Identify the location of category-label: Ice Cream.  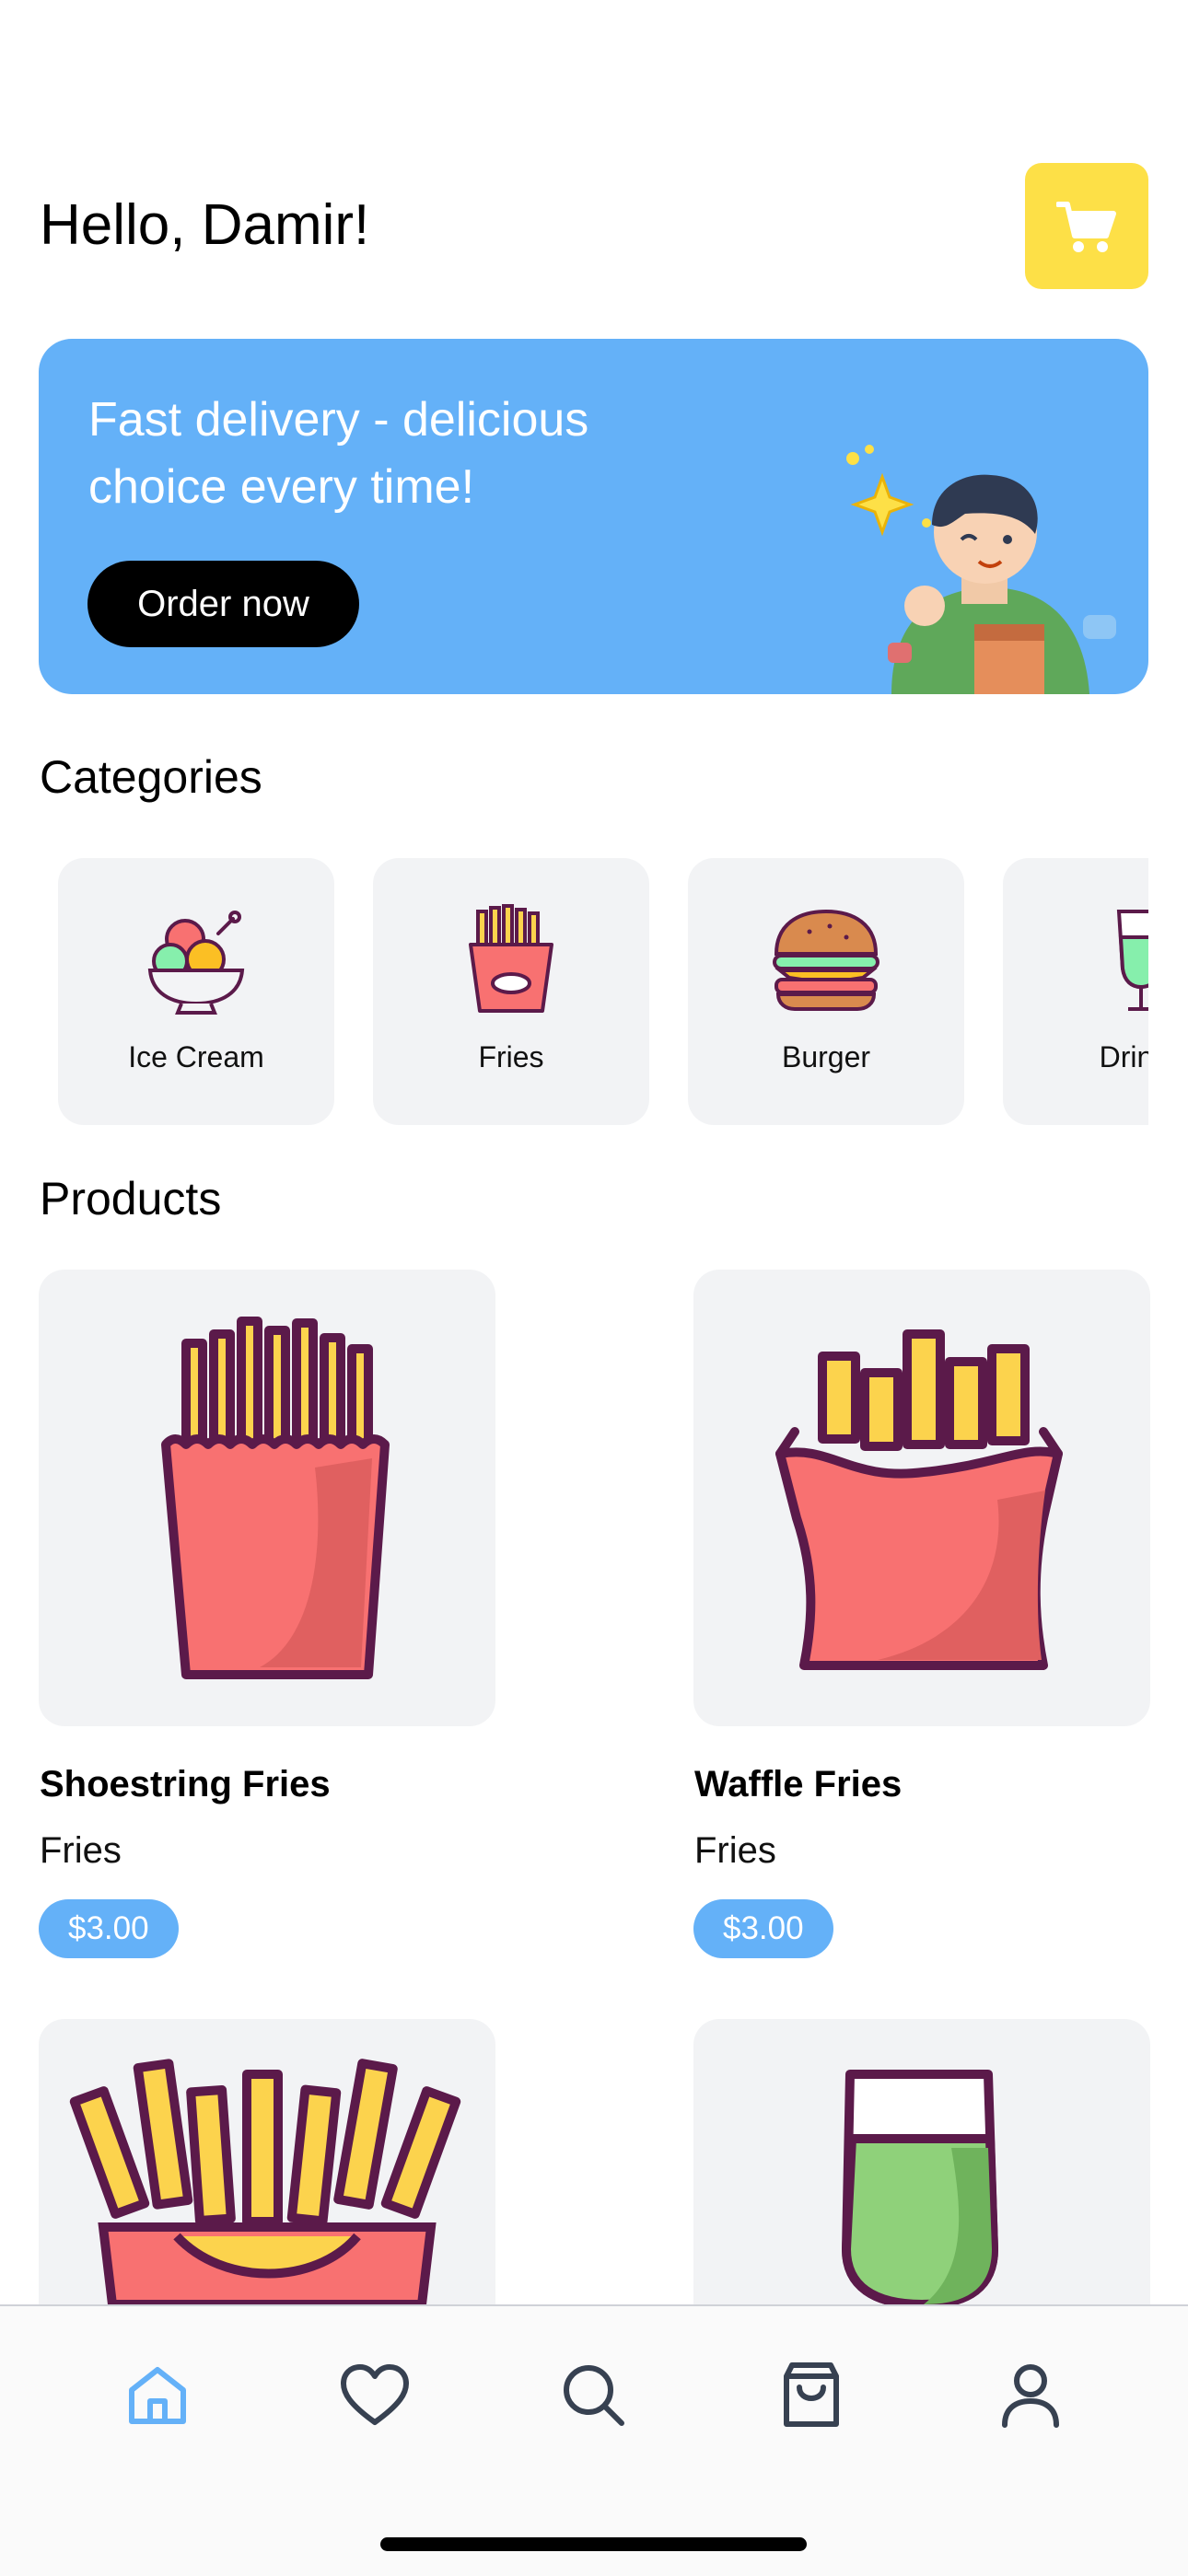
(196, 1056).